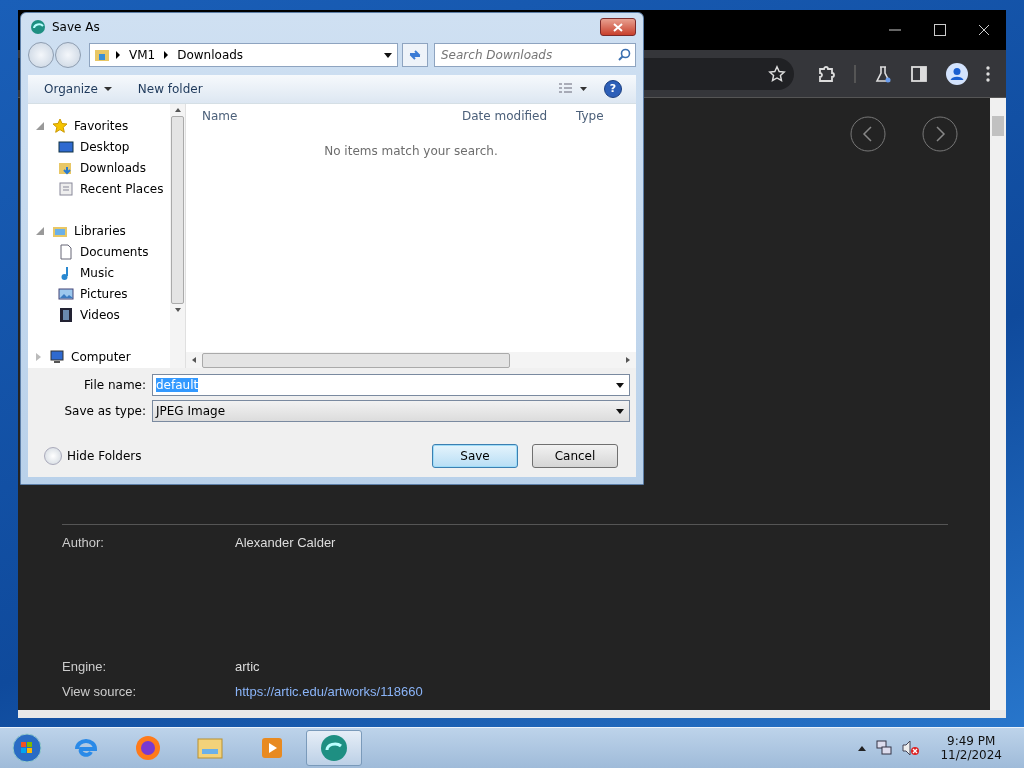  Describe the element at coordinates (100, 691) in the screenshot. I see `field-label: View source:` at that location.